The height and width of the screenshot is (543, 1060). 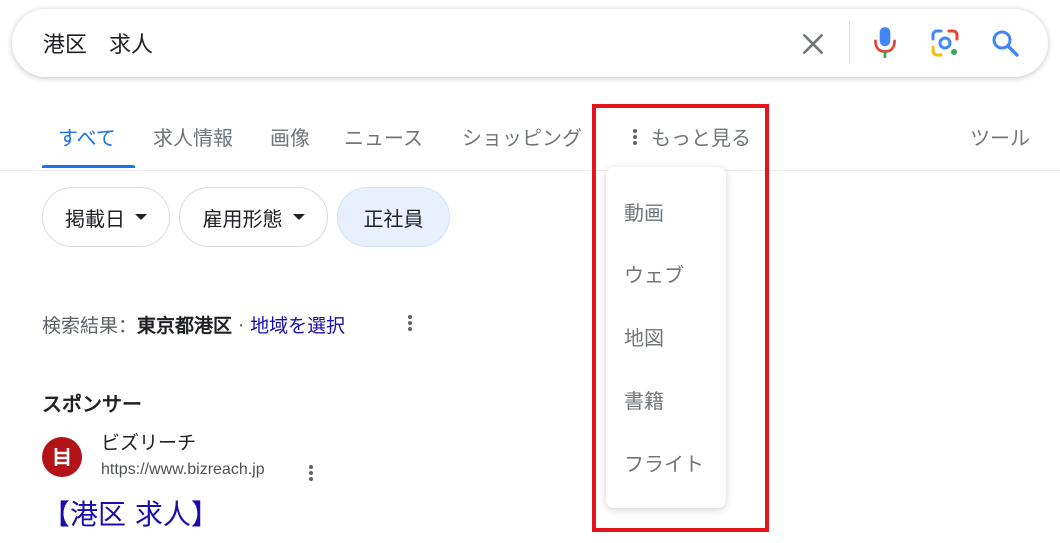 I want to click on search-box: 港区 求人, so click(x=530, y=43).